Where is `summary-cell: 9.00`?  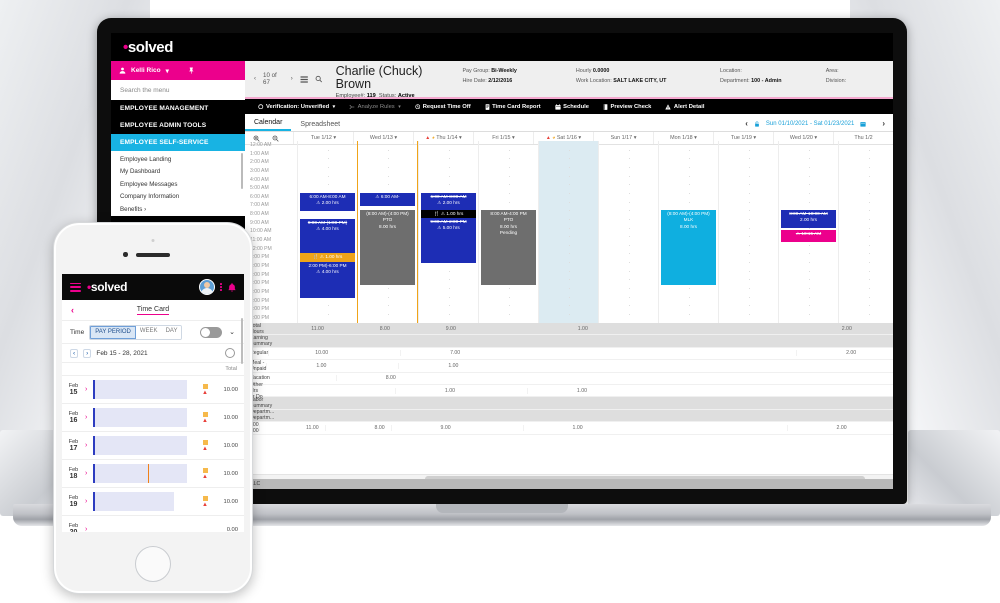 summary-cell: 9.00 is located at coordinates (428, 328).